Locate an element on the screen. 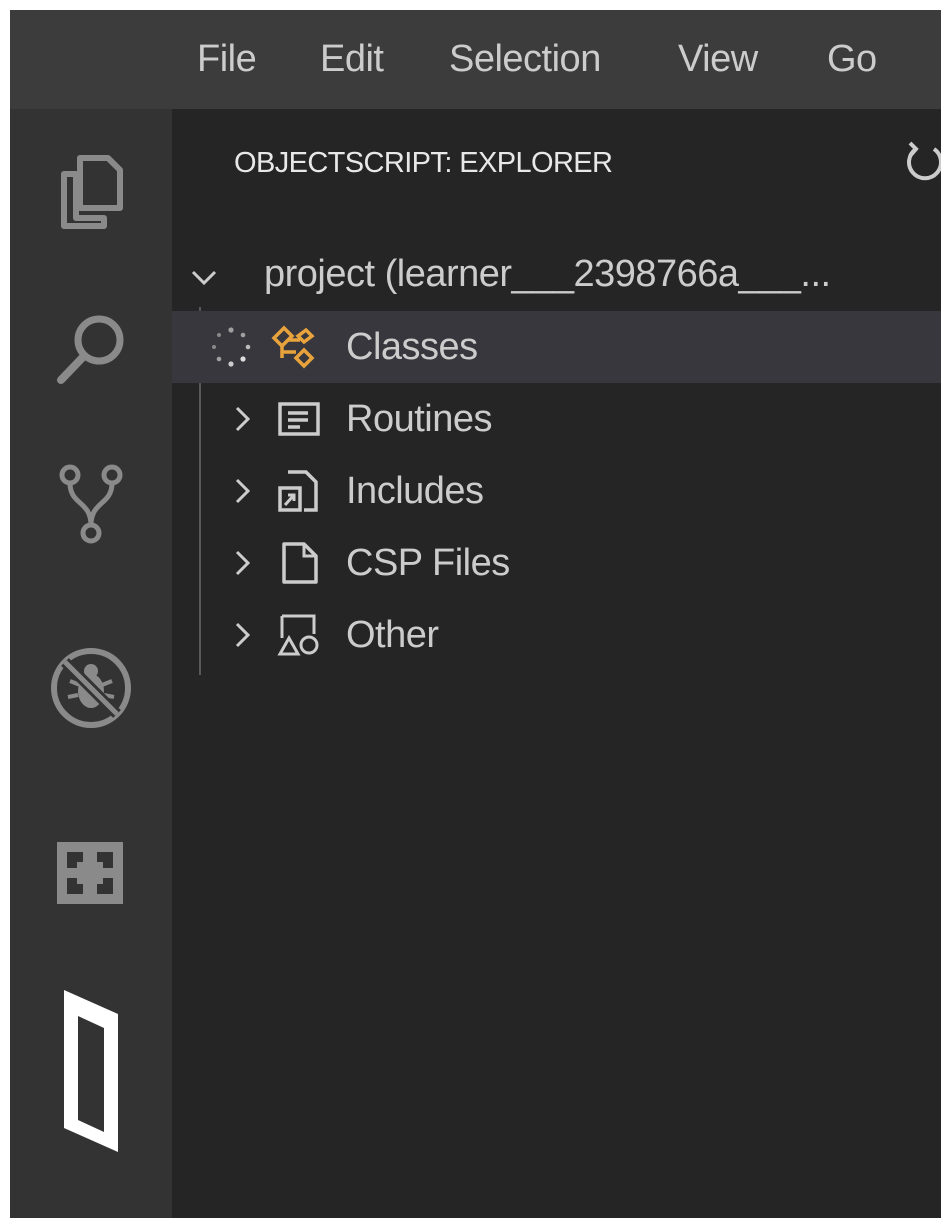 Image resolution: width=941 pixels, height=1218 pixels. debug-activity-button is located at coordinates (91, 688).